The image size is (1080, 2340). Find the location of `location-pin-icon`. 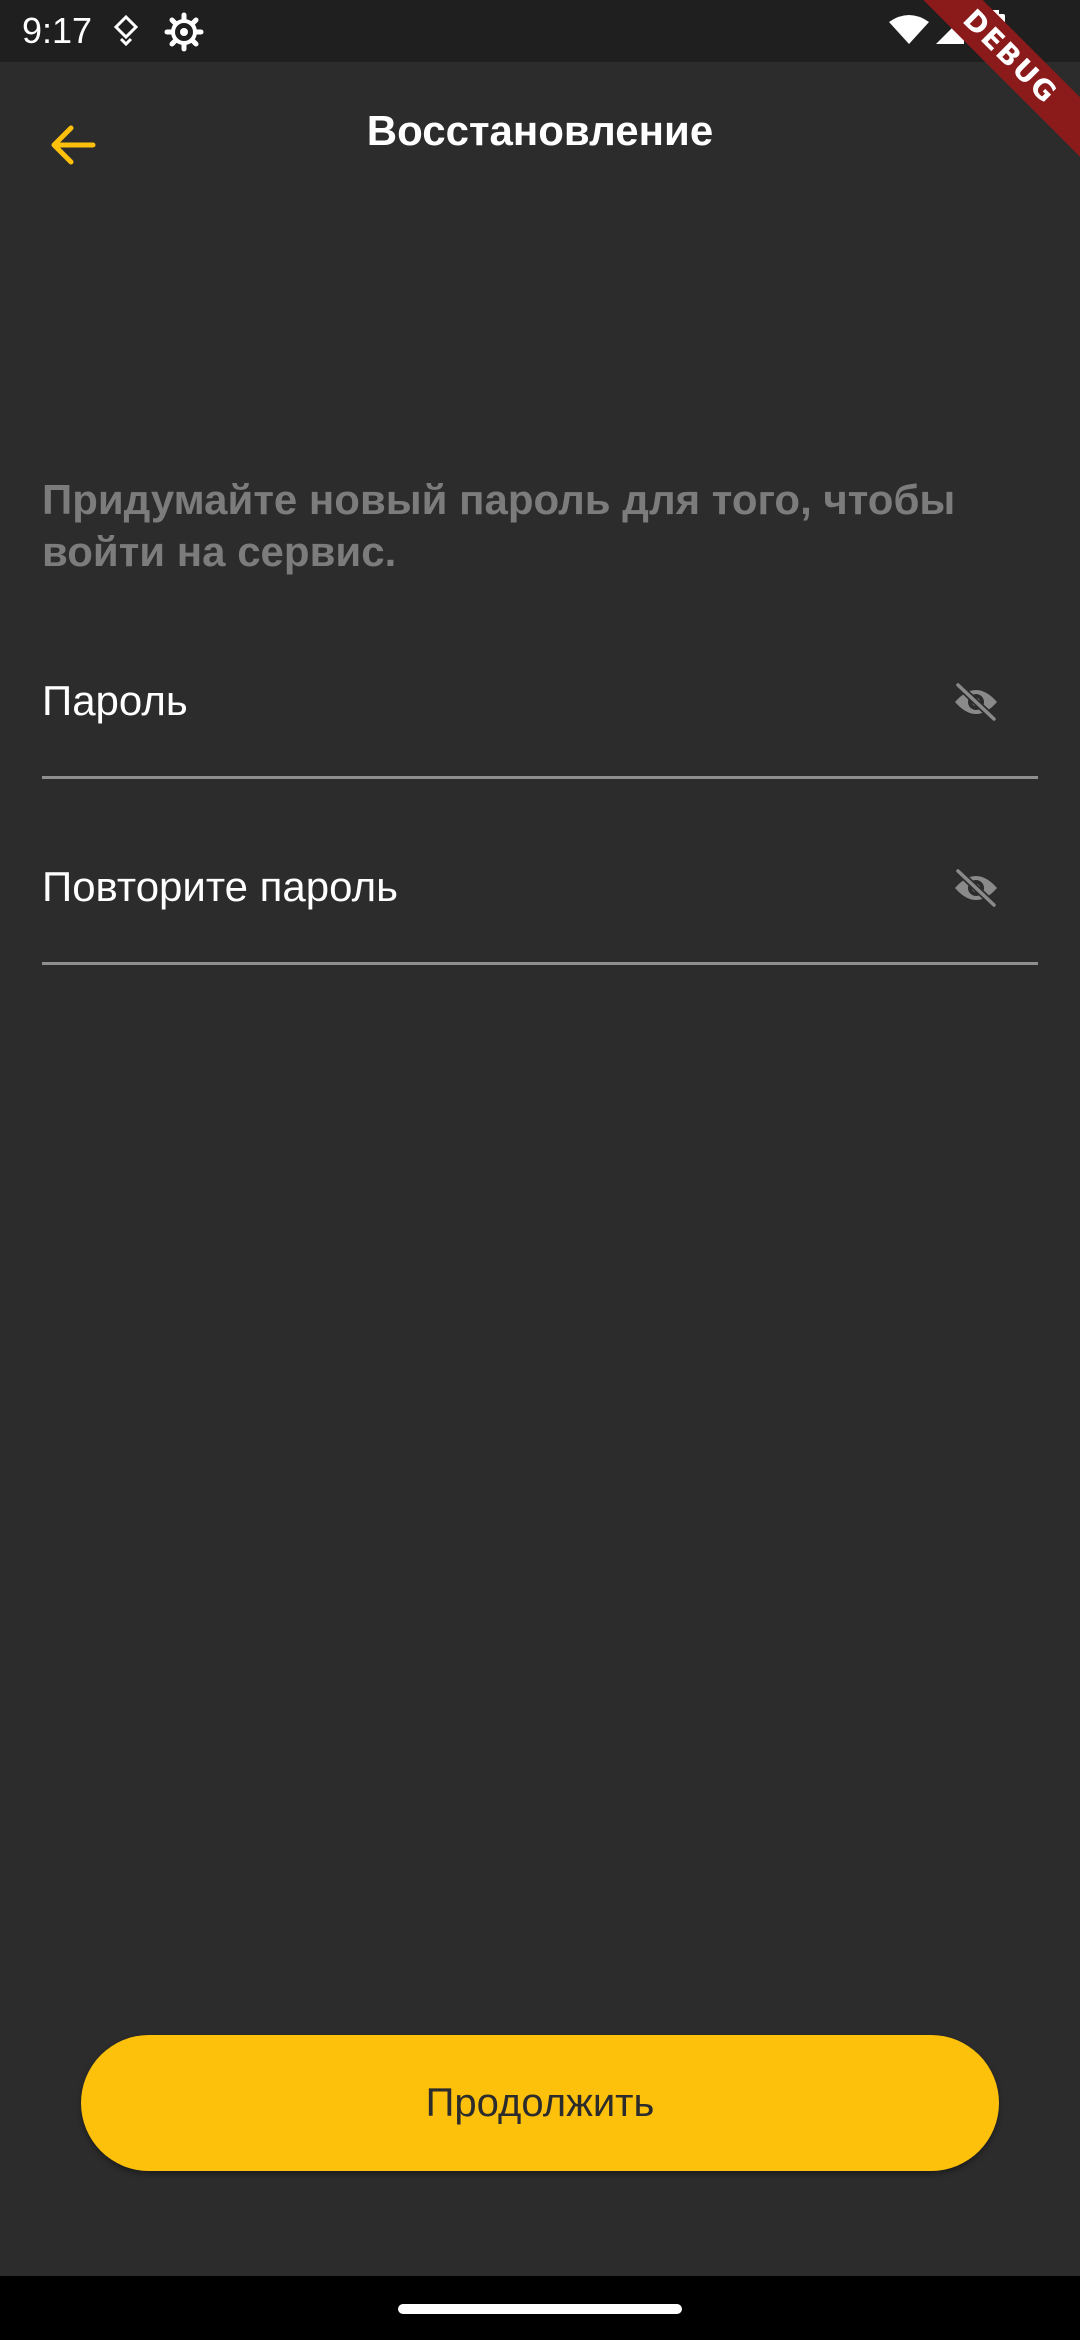

location-pin-icon is located at coordinates (126, 33).